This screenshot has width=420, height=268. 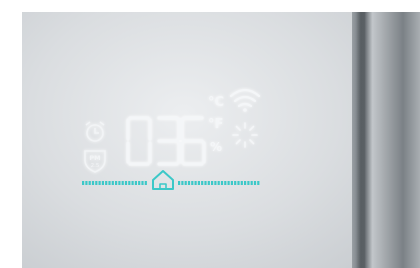 What do you see at coordinates (94, 158) in the screenshot?
I see `pm-badge-line1: PM` at bounding box center [94, 158].